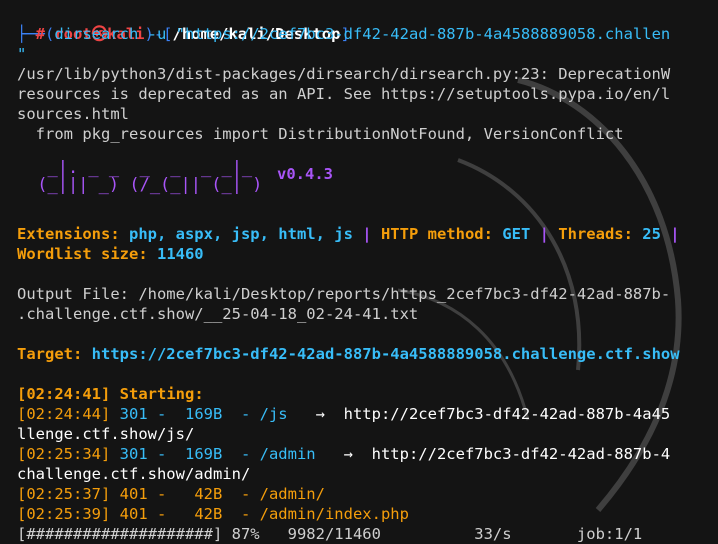 This screenshot has width=718, height=544. What do you see at coordinates (240, 234) in the screenshot?
I see `extensions-value: php, aspx, jsp, html, js` at bounding box center [240, 234].